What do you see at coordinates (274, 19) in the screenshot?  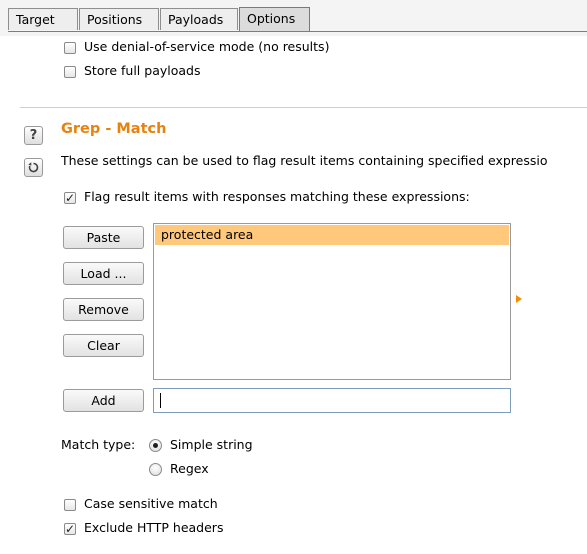 I see `tab-options: Options` at bounding box center [274, 19].